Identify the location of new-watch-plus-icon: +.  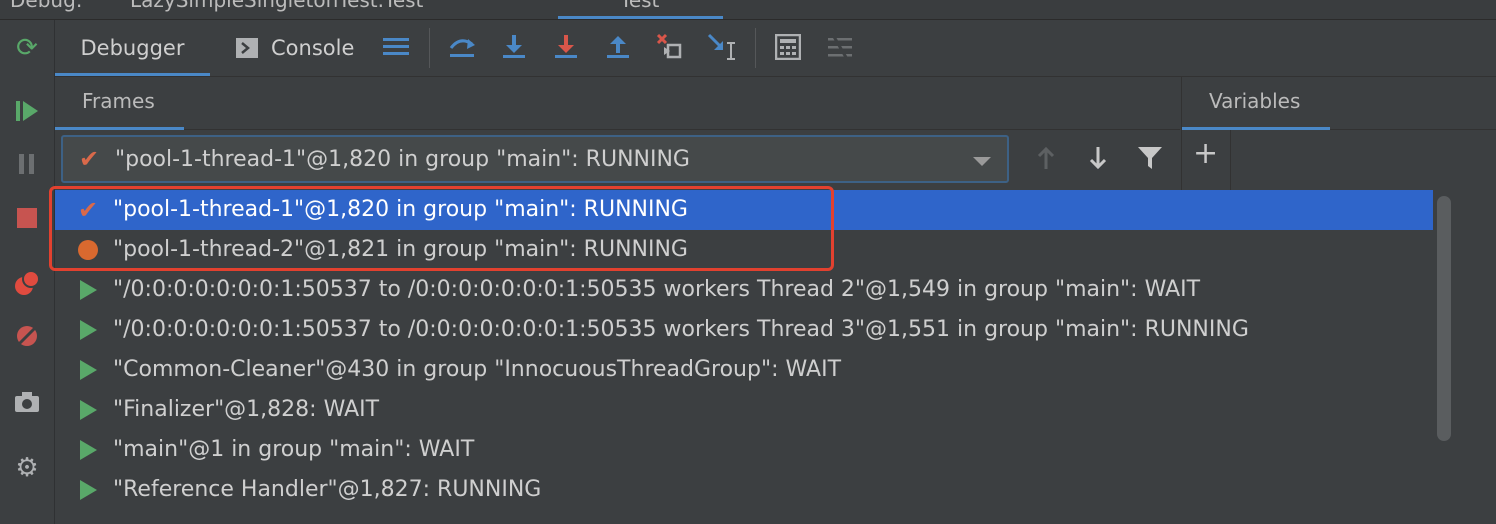
(1205, 154).